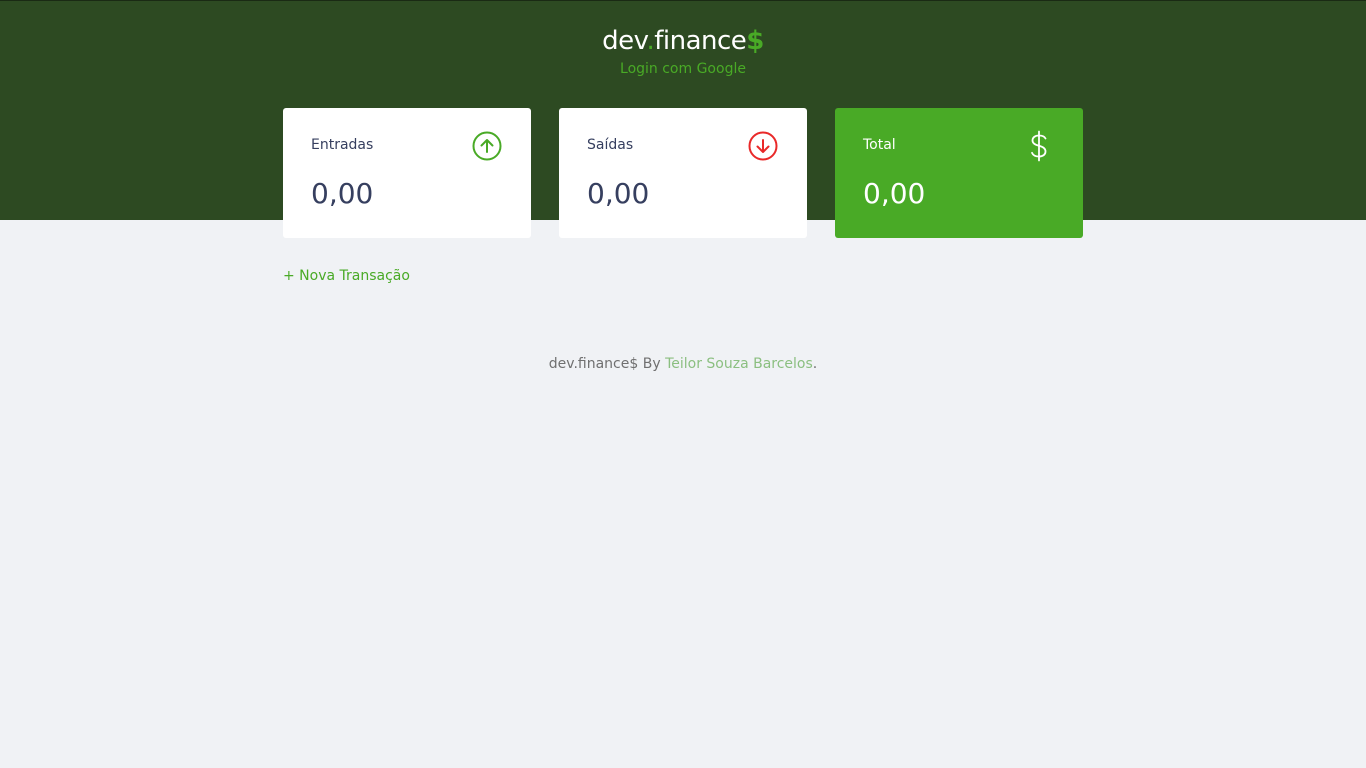 The height and width of the screenshot is (768, 1366). I want to click on footer-author-link: Teilor Souza Barcelos, so click(739, 364).